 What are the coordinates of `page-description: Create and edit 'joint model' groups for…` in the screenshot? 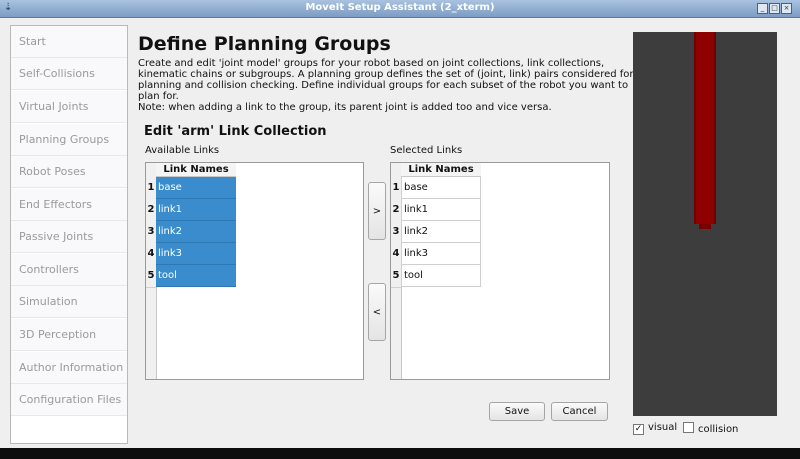 It's located at (386, 85).